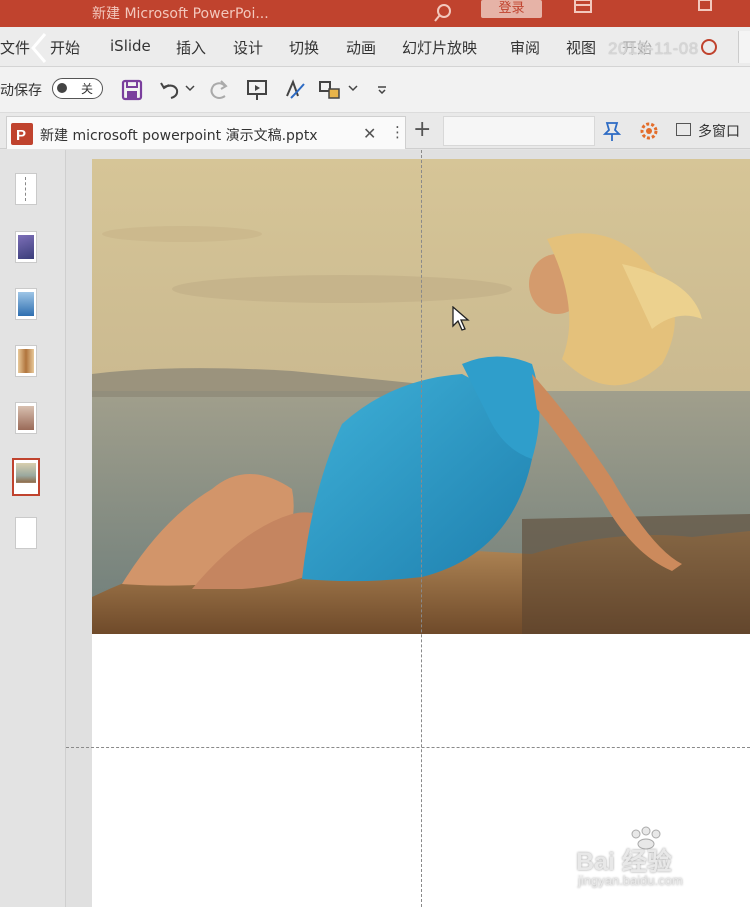  I want to click on more-options-icon: ⋮, so click(397, 132).